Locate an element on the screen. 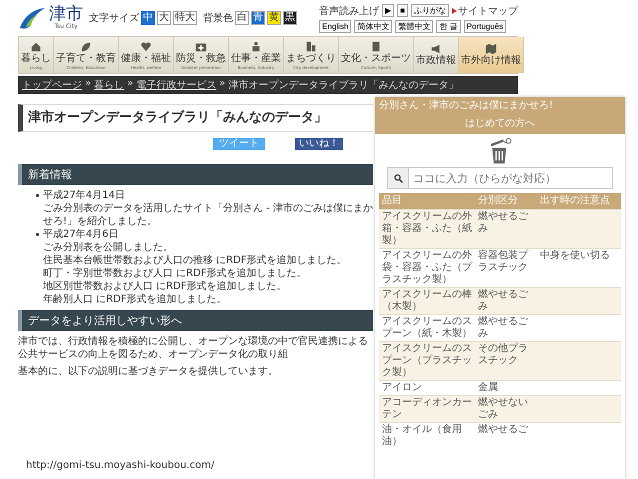  megaphone-icon is located at coordinates (436, 49).